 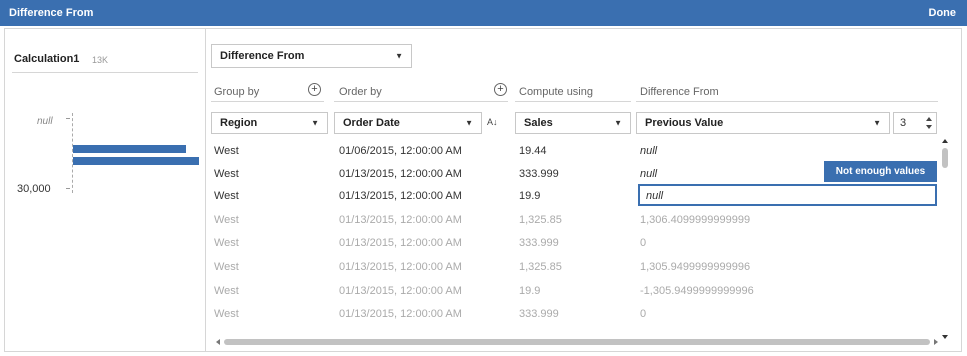 I want to click on compute-using-value: Sales, so click(x=538, y=123).